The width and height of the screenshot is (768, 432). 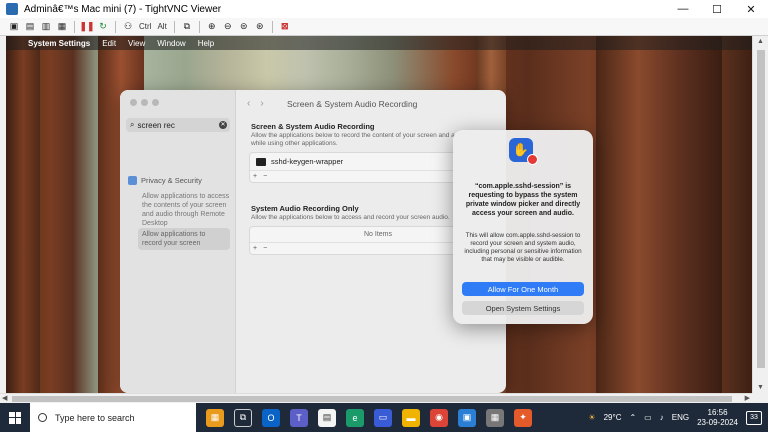 What do you see at coordinates (632, 417) in the screenshot?
I see `chevron-up-icon: ⌃` at bounding box center [632, 417].